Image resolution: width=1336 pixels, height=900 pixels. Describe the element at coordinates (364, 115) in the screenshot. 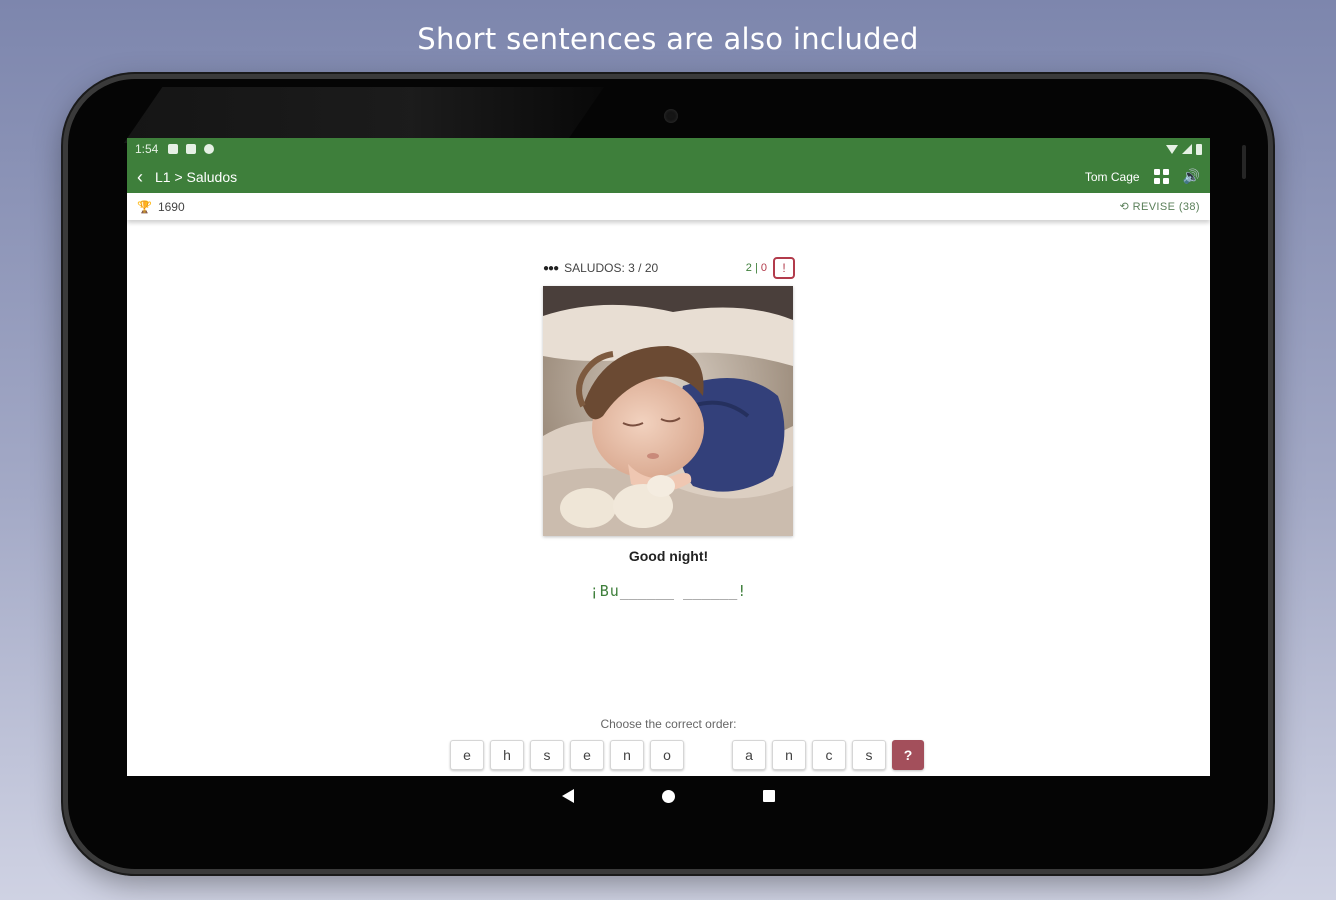

I see `tablet-glare` at that location.